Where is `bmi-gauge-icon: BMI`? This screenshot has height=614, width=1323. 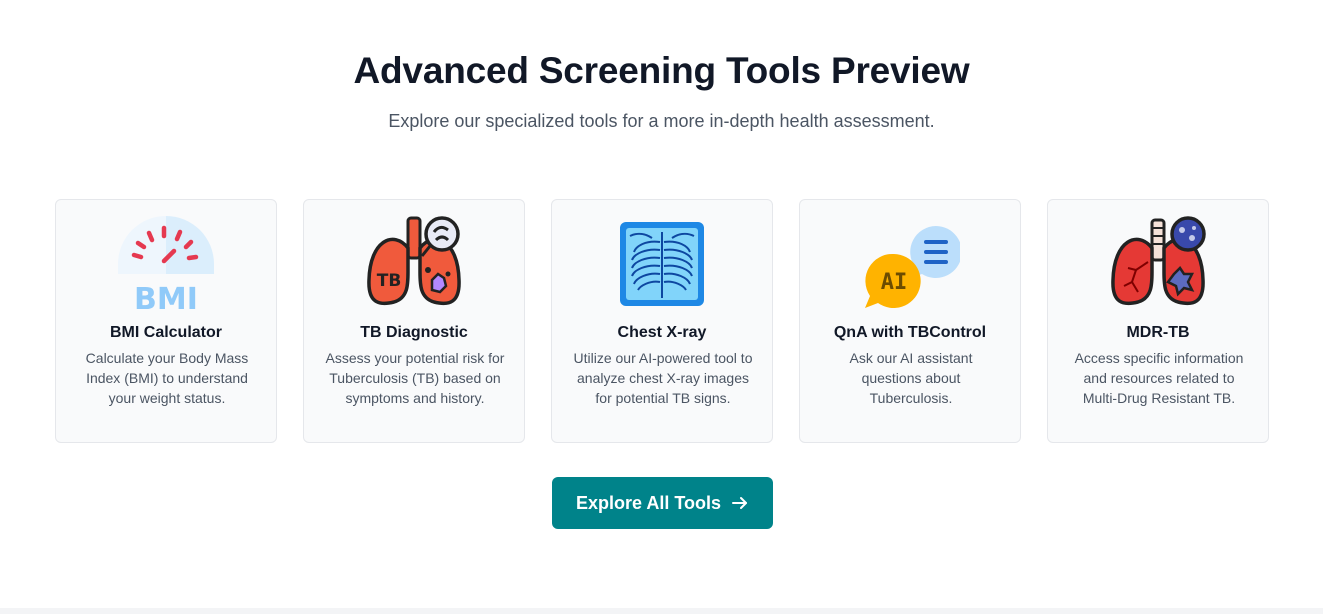
bmi-gauge-icon: BMI is located at coordinates (166, 264).